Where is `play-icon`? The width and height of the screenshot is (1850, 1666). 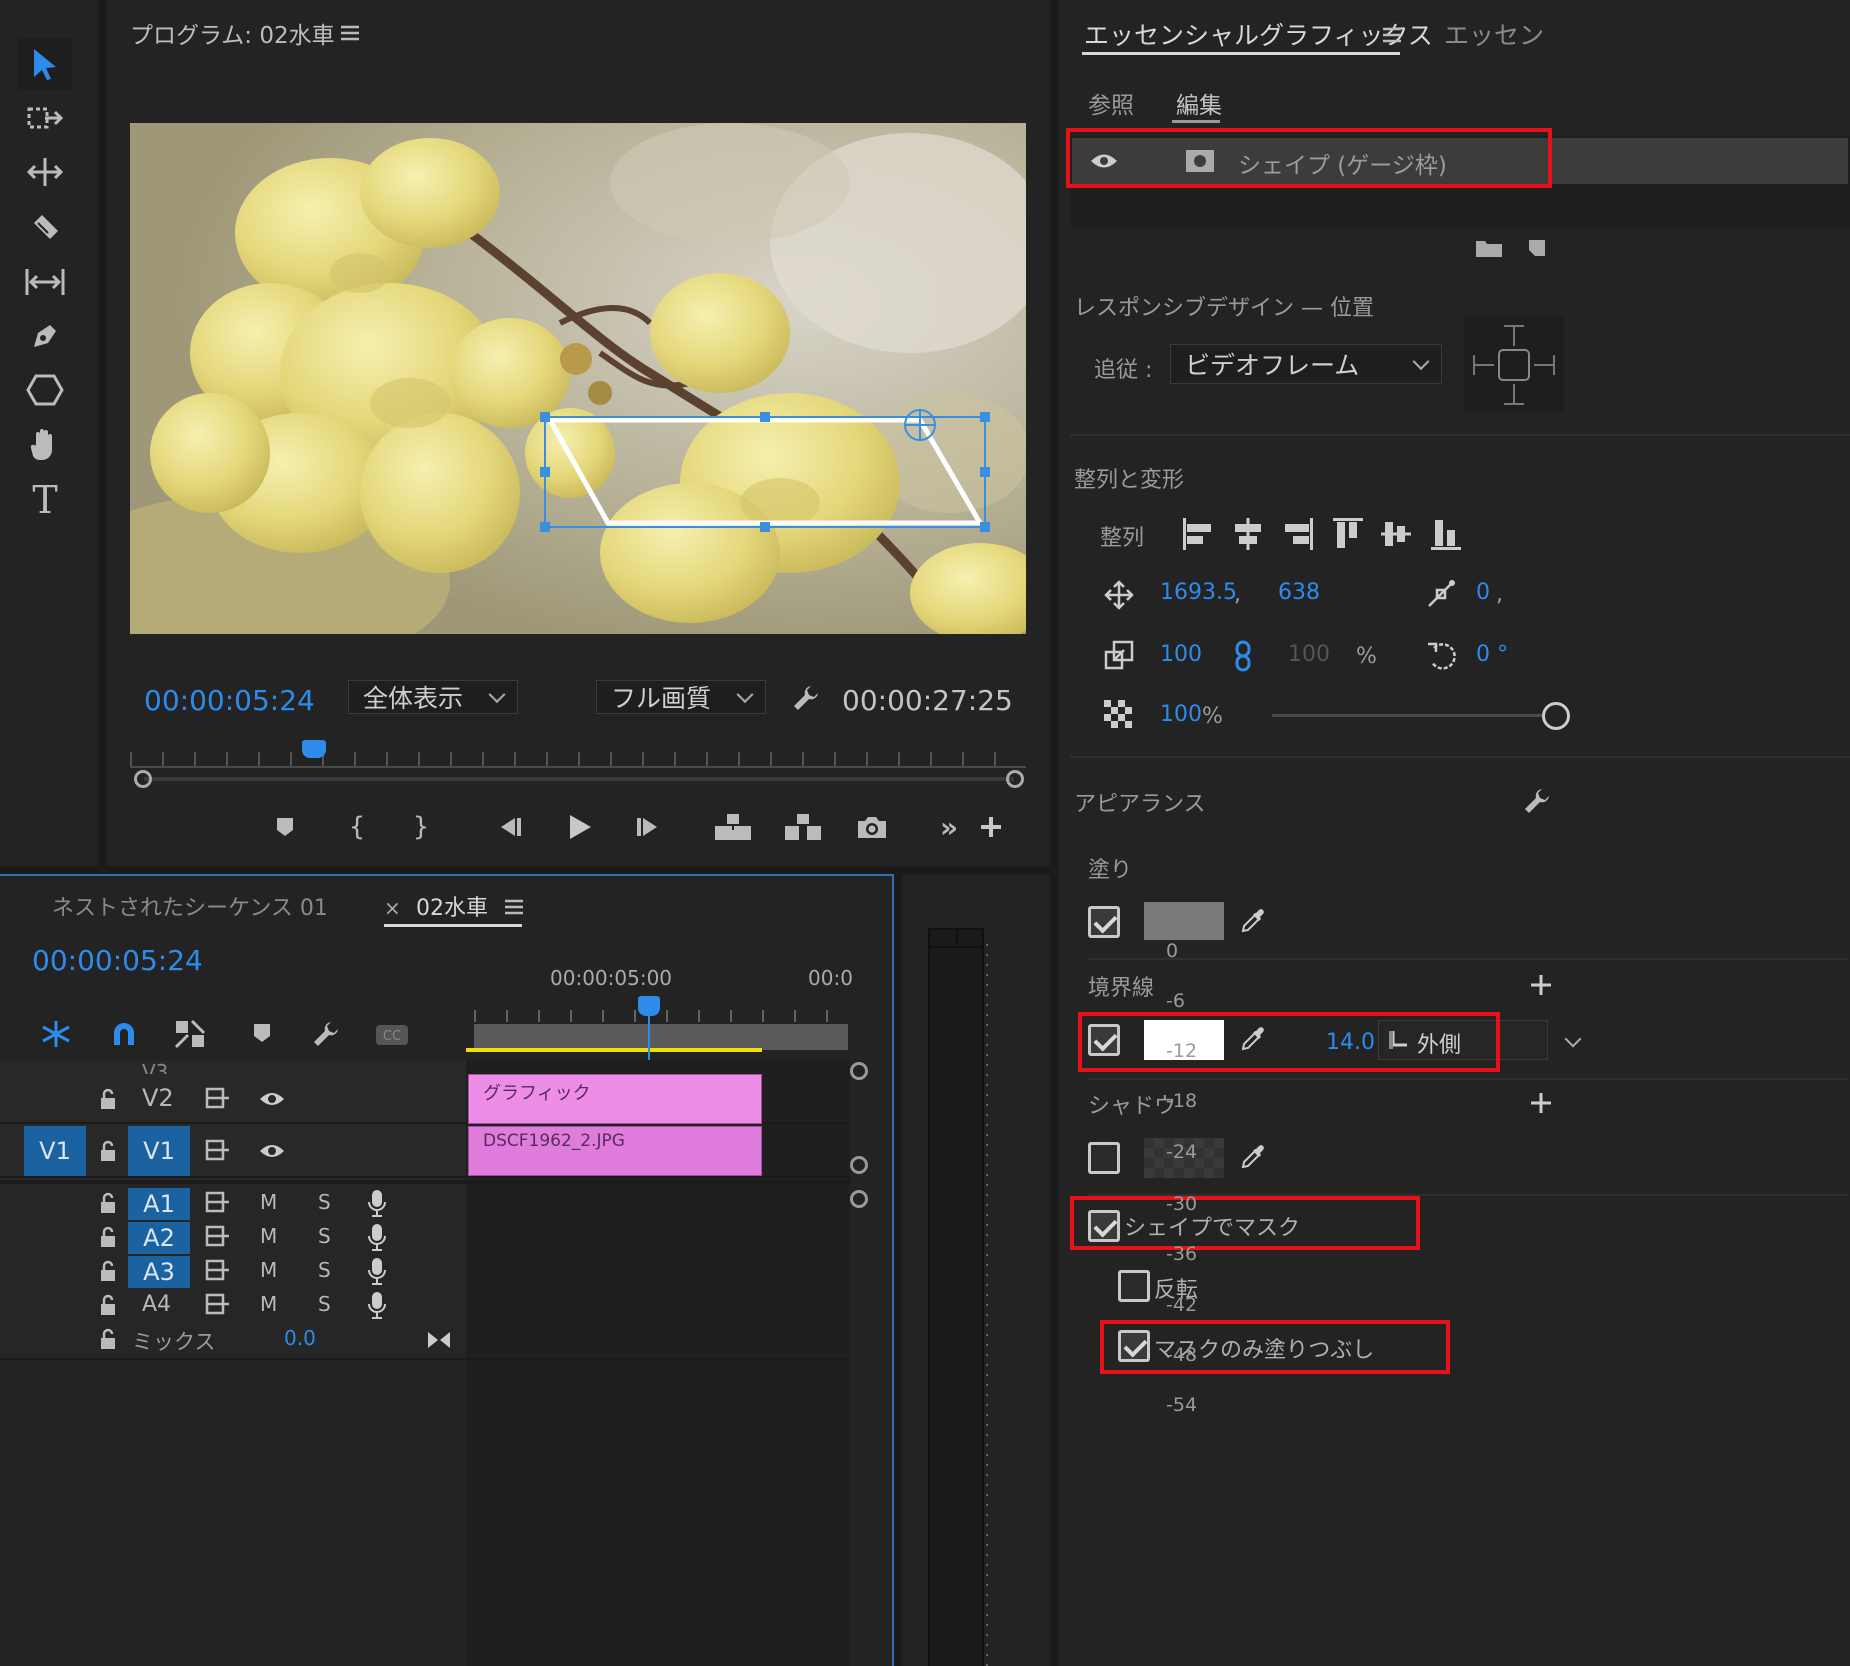
play-icon is located at coordinates (580, 827).